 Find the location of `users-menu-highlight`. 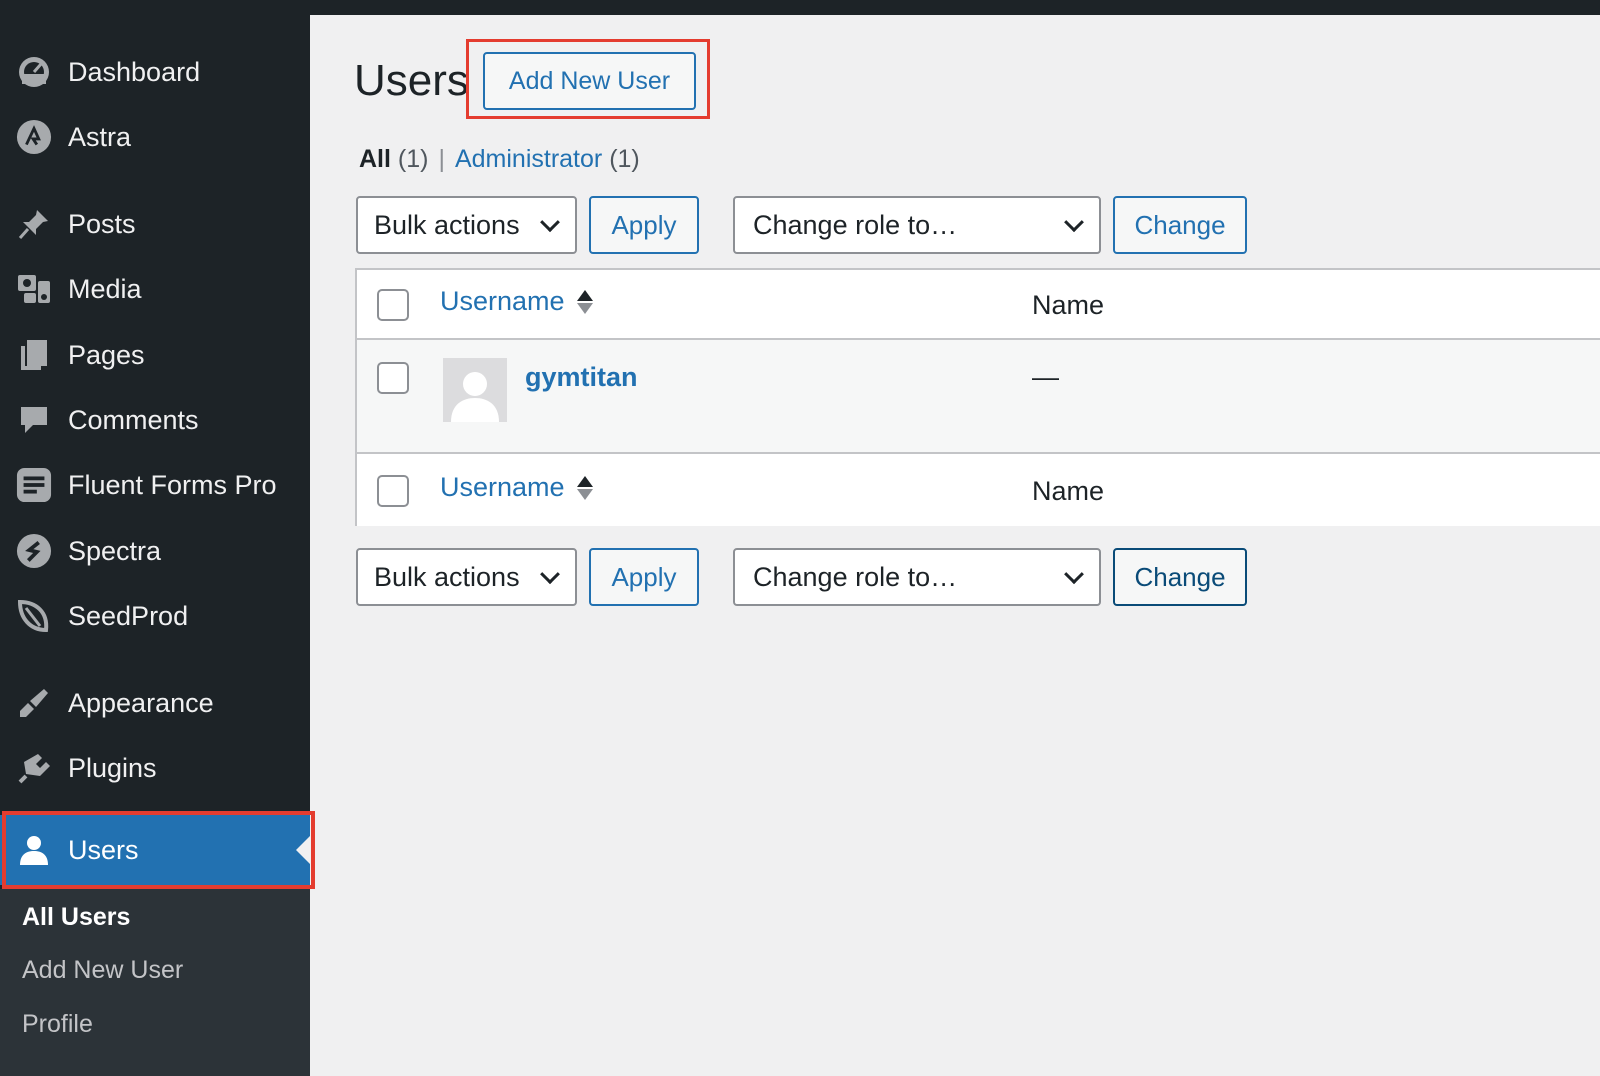

users-menu-highlight is located at coordinates (158, 850).